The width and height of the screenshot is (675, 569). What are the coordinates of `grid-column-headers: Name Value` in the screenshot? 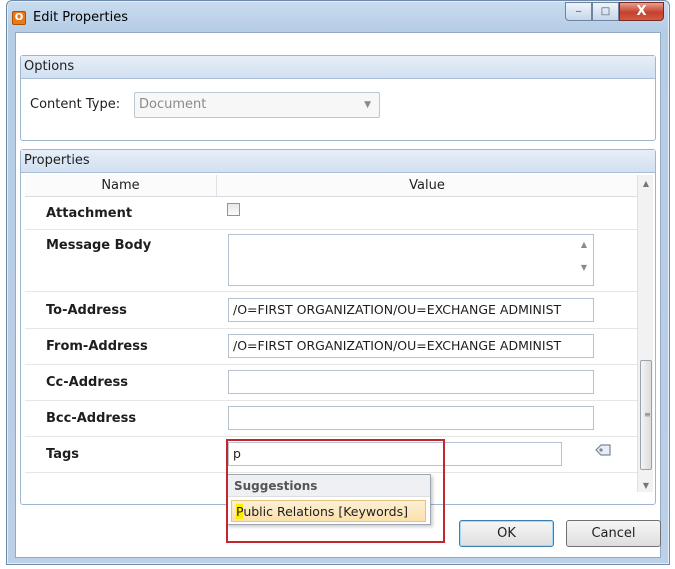 It's located at (331, 186).